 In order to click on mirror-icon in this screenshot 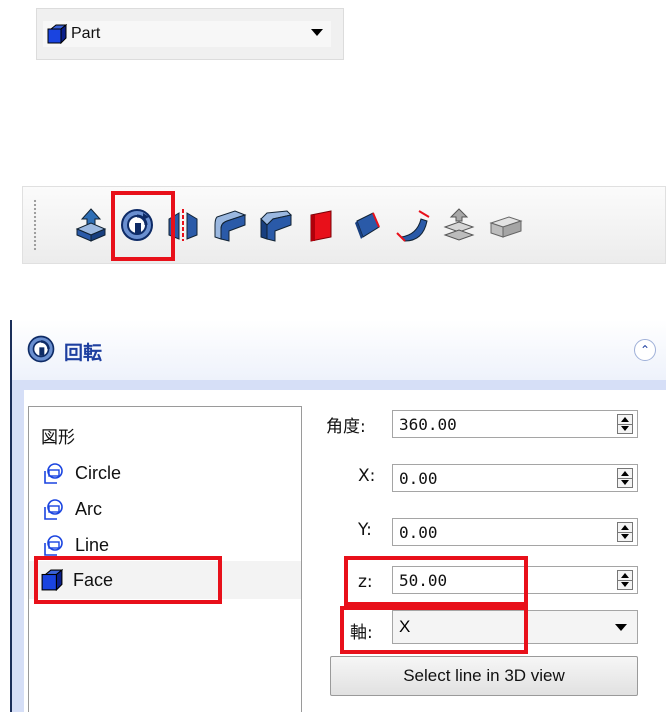, I will do `click(183, 225)`.